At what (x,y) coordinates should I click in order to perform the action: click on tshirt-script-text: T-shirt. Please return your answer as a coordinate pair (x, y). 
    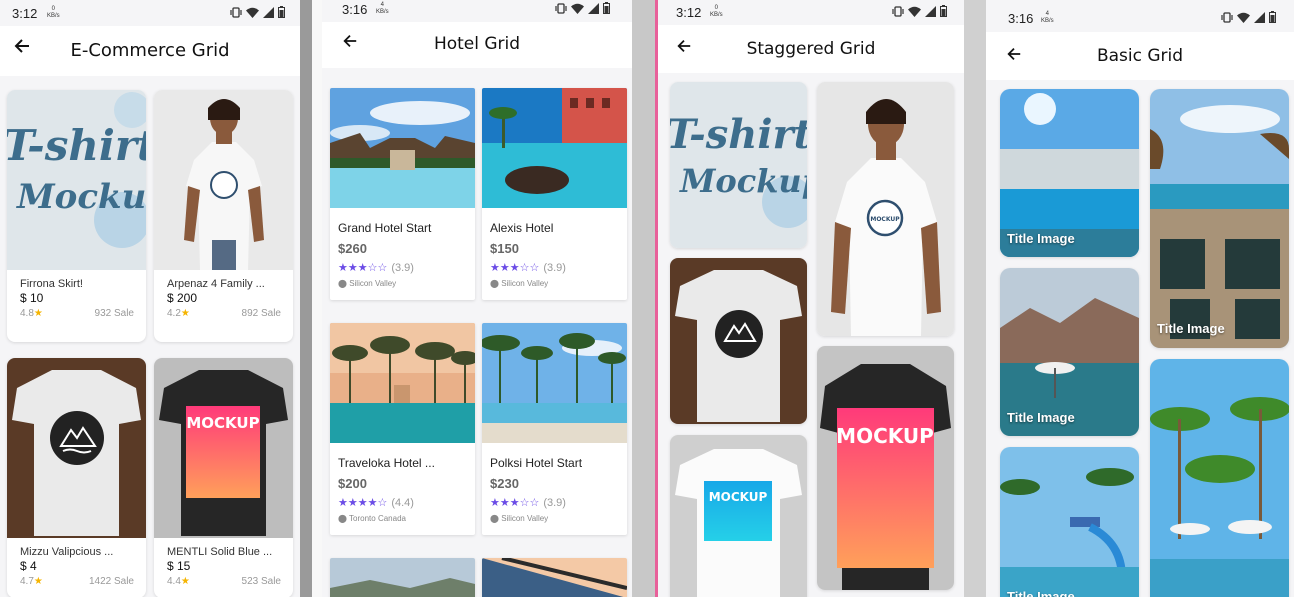
    Looking at the image, I should click on (738, 134).